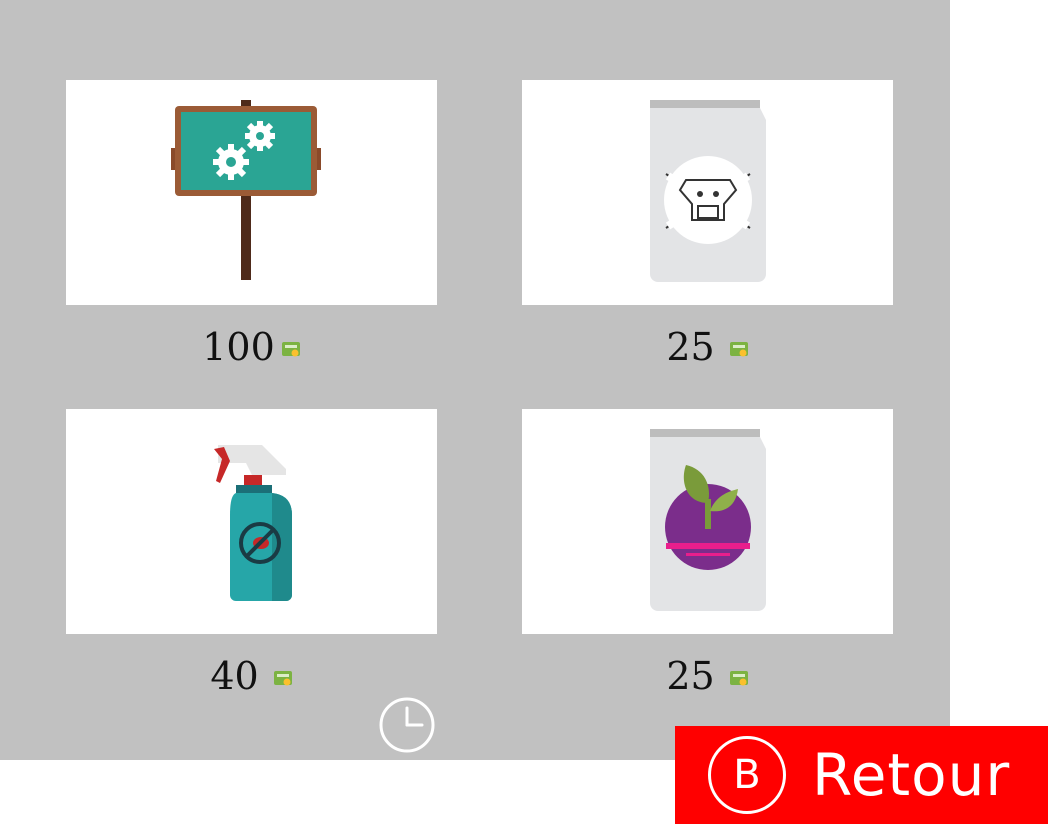  I want to click on clock-icon, so click(407, 725).